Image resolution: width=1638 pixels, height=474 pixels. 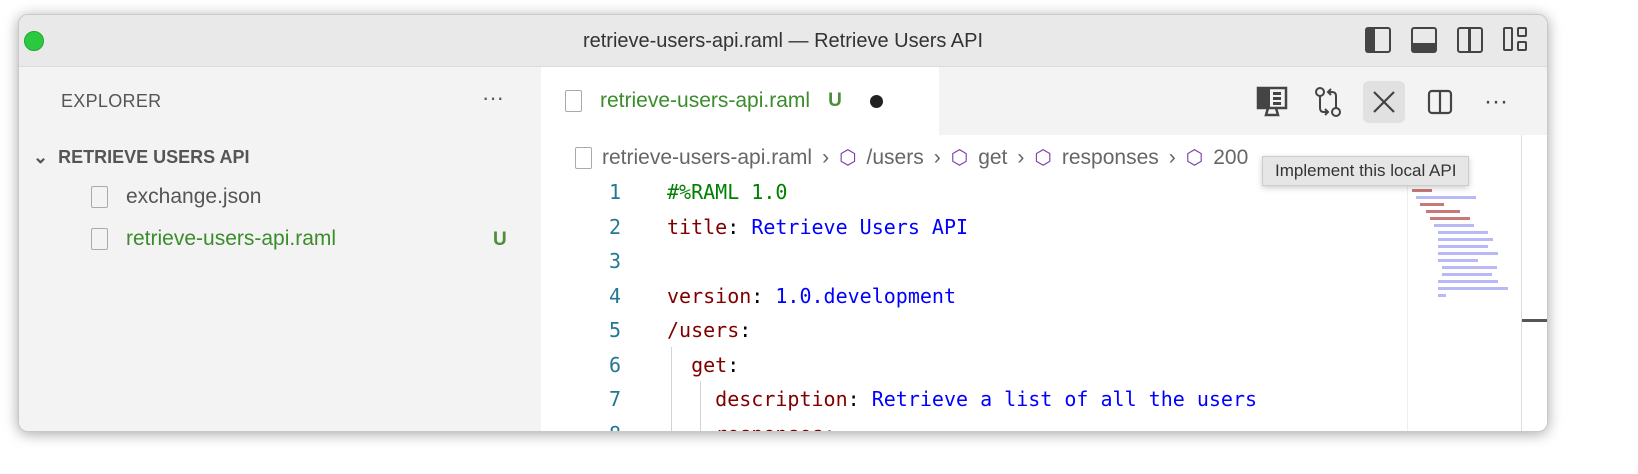 I want to click on code-token: /users, so click(x=703, y=330).